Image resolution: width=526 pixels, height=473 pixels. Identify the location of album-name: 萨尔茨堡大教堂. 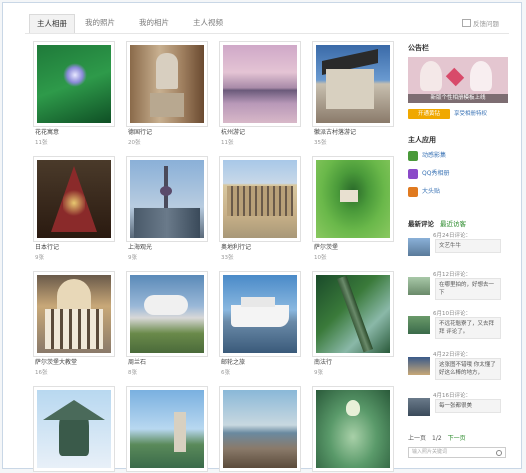
(56, 361).